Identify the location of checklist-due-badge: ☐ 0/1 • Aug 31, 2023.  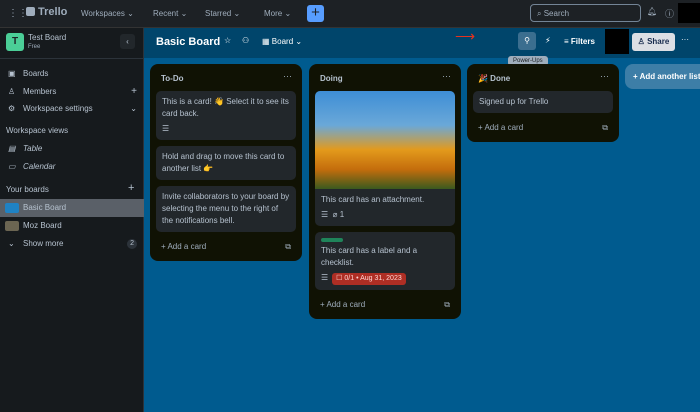
(369, 279).